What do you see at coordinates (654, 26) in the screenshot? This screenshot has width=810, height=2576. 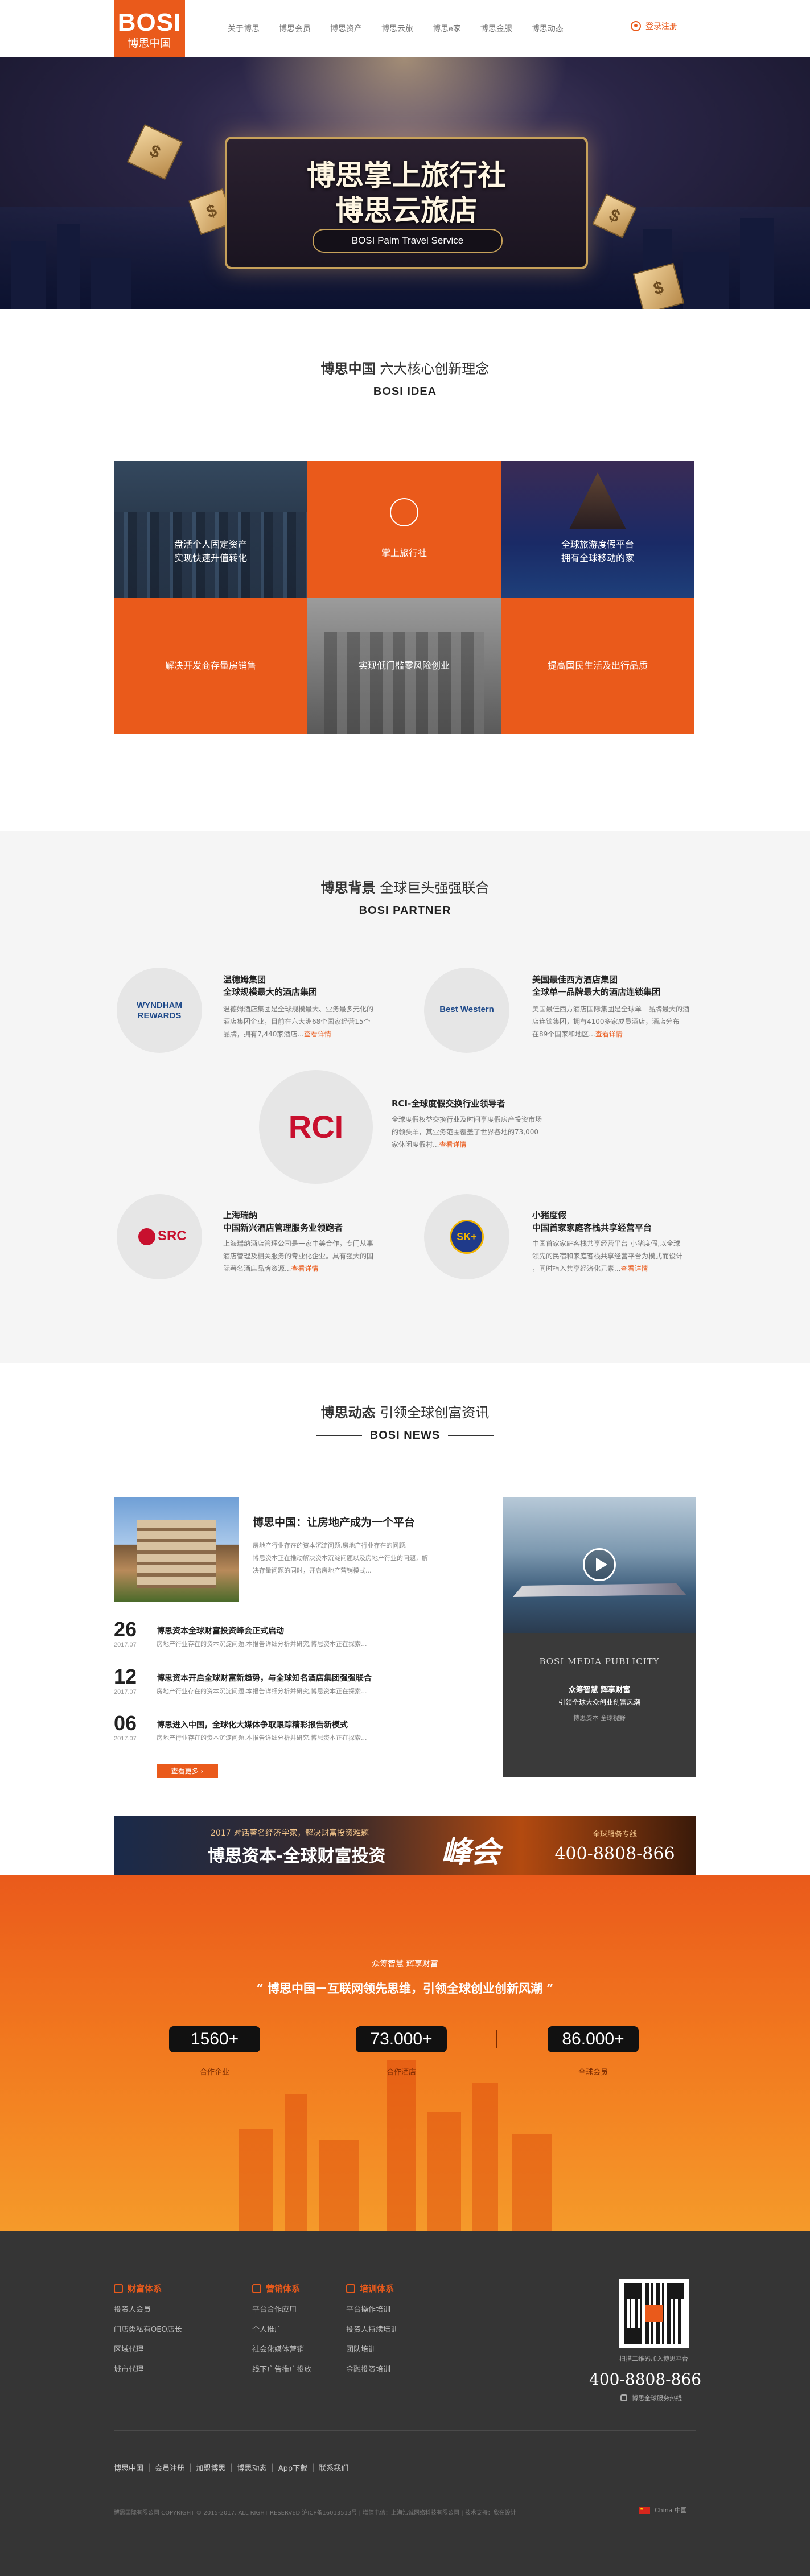 I see `login-register-button: 登录注册` at bounding box center [654, 26].